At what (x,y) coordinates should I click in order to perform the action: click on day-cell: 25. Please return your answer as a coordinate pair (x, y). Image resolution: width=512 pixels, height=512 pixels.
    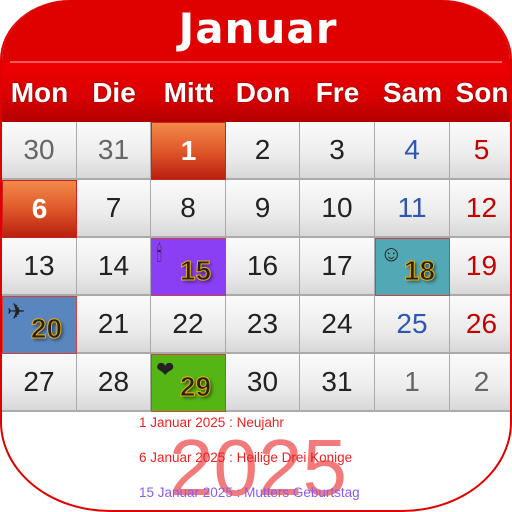
    Looking at the image, I should click on (412, 325).